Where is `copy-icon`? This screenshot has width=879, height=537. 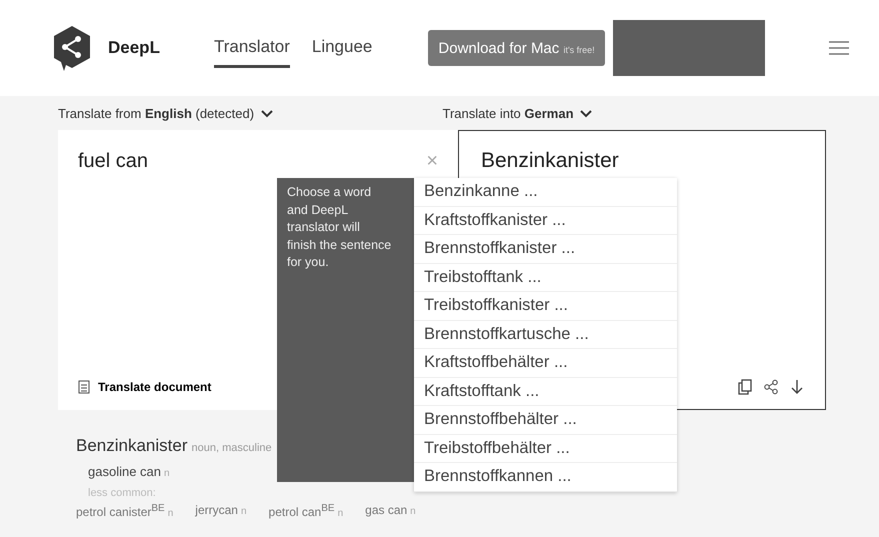 copy-icon is located at coordinates (745, 387).